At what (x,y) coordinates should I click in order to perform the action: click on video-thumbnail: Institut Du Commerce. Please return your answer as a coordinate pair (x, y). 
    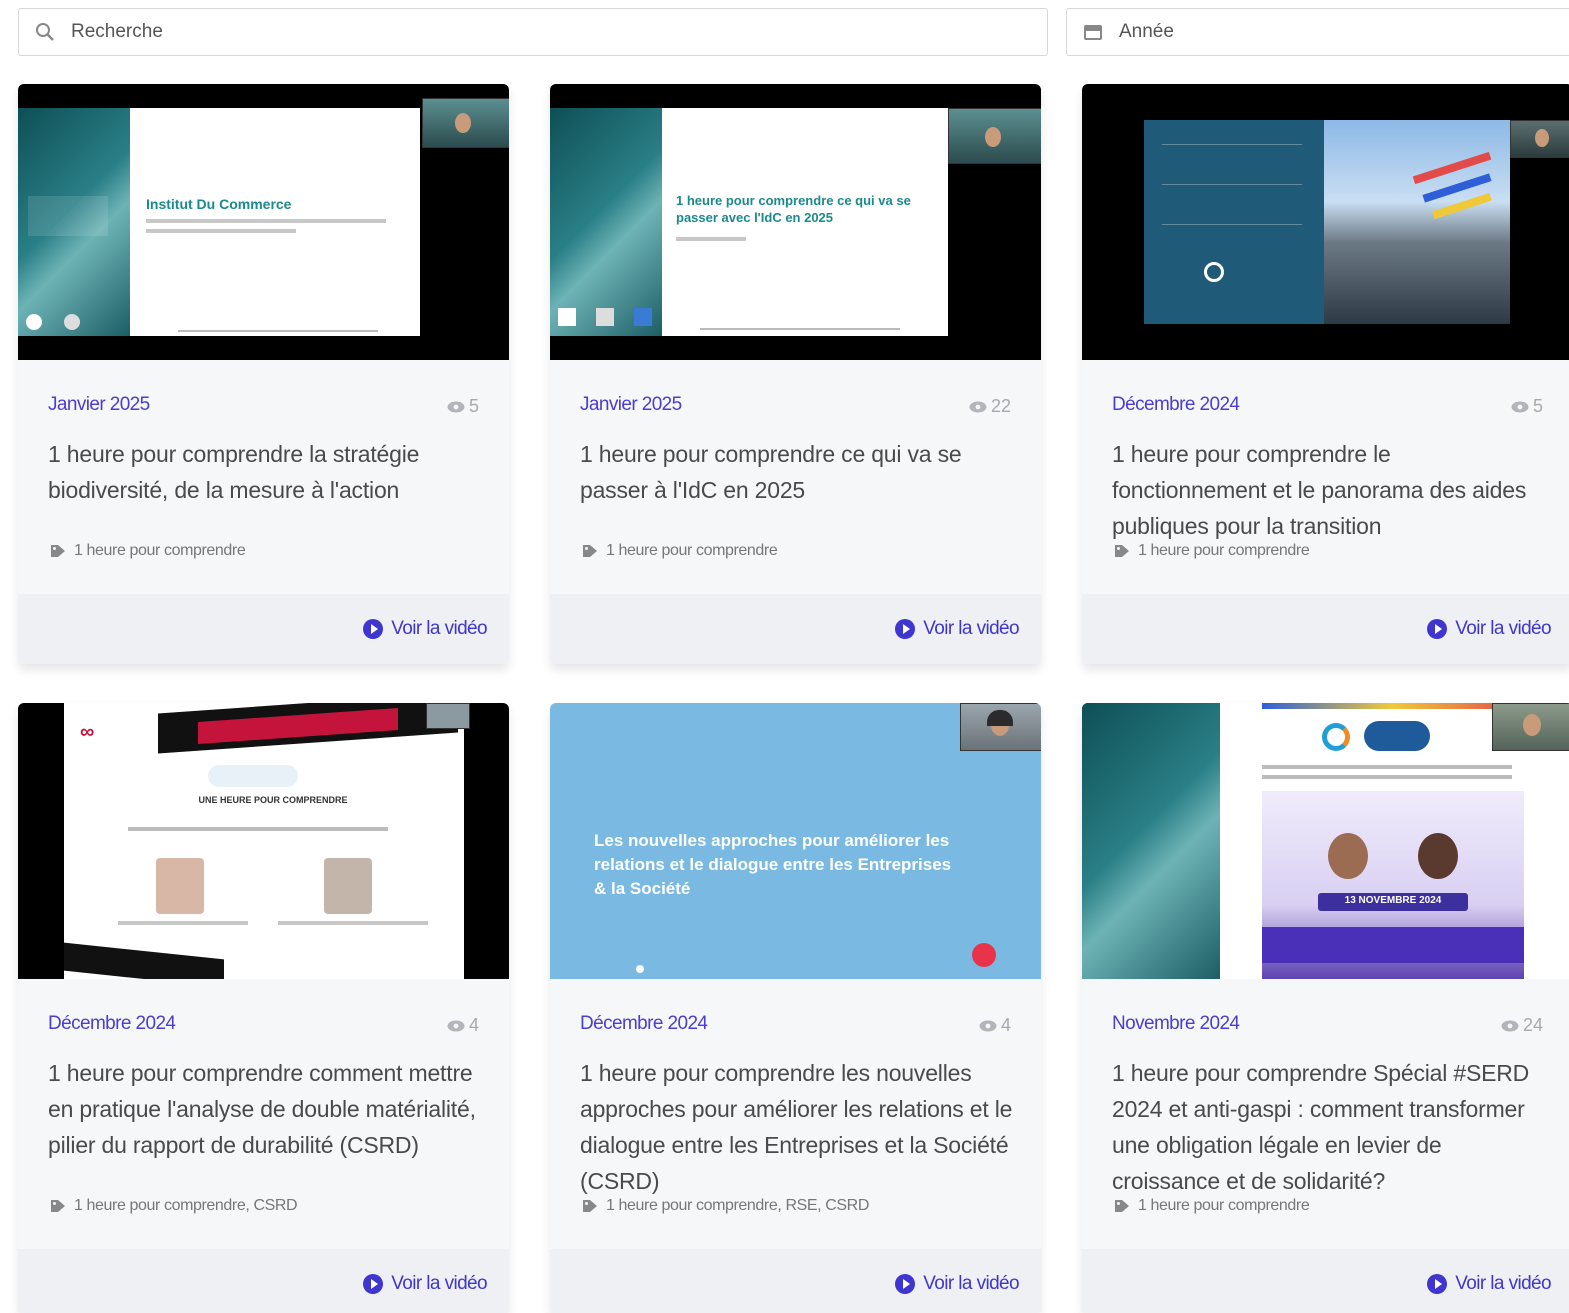
    Looking at the image, I should click on (263, 222).